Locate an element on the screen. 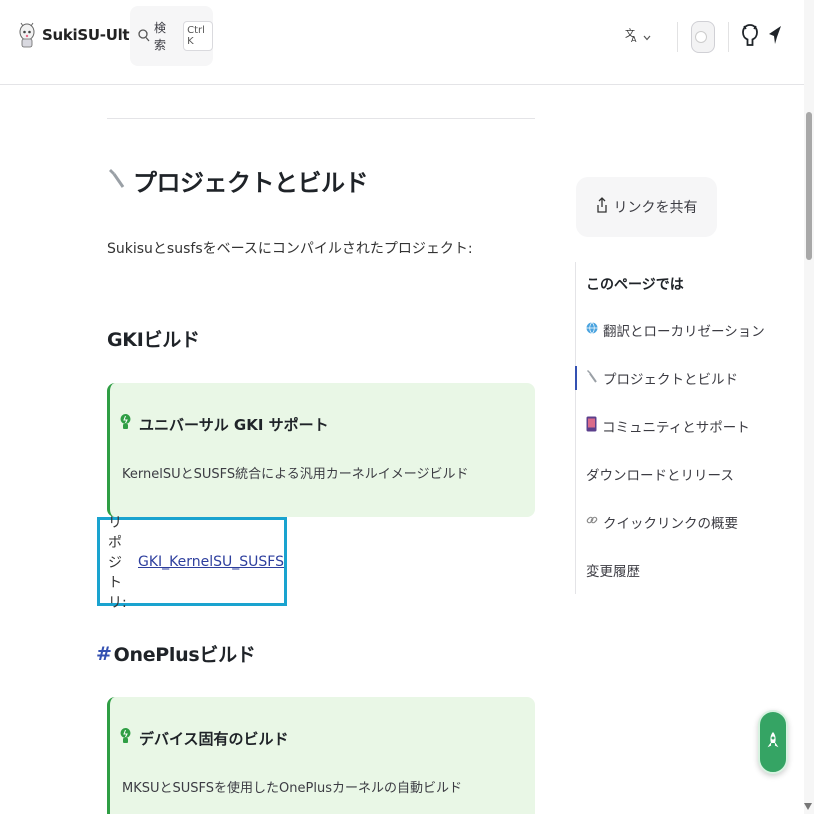 The height and width of the screenshot is (814, 814). section-heading: プロジェクトとビルド is located at coordinates (238, 180).